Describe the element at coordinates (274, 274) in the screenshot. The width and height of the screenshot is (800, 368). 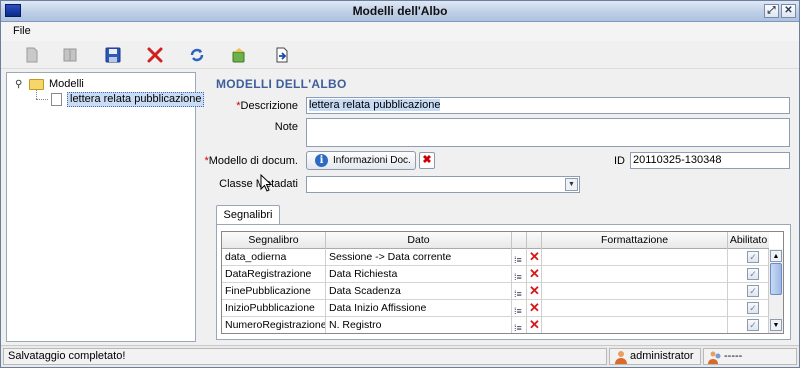
I see `cell-segnalibro: DataRegistrazione` at that location.